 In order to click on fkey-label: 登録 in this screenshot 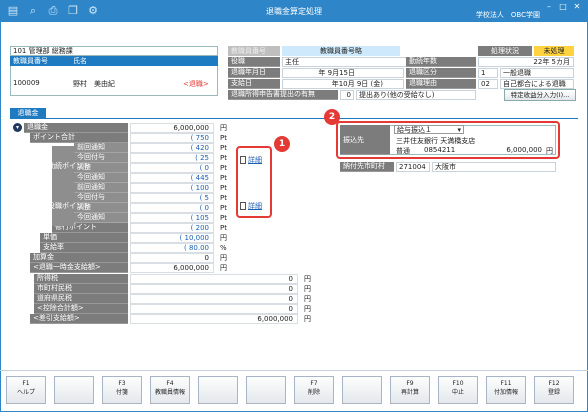, I will do `click(553, 392)`.